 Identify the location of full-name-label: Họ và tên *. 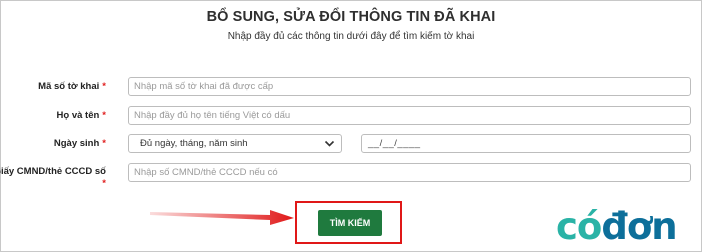
(81, 115).